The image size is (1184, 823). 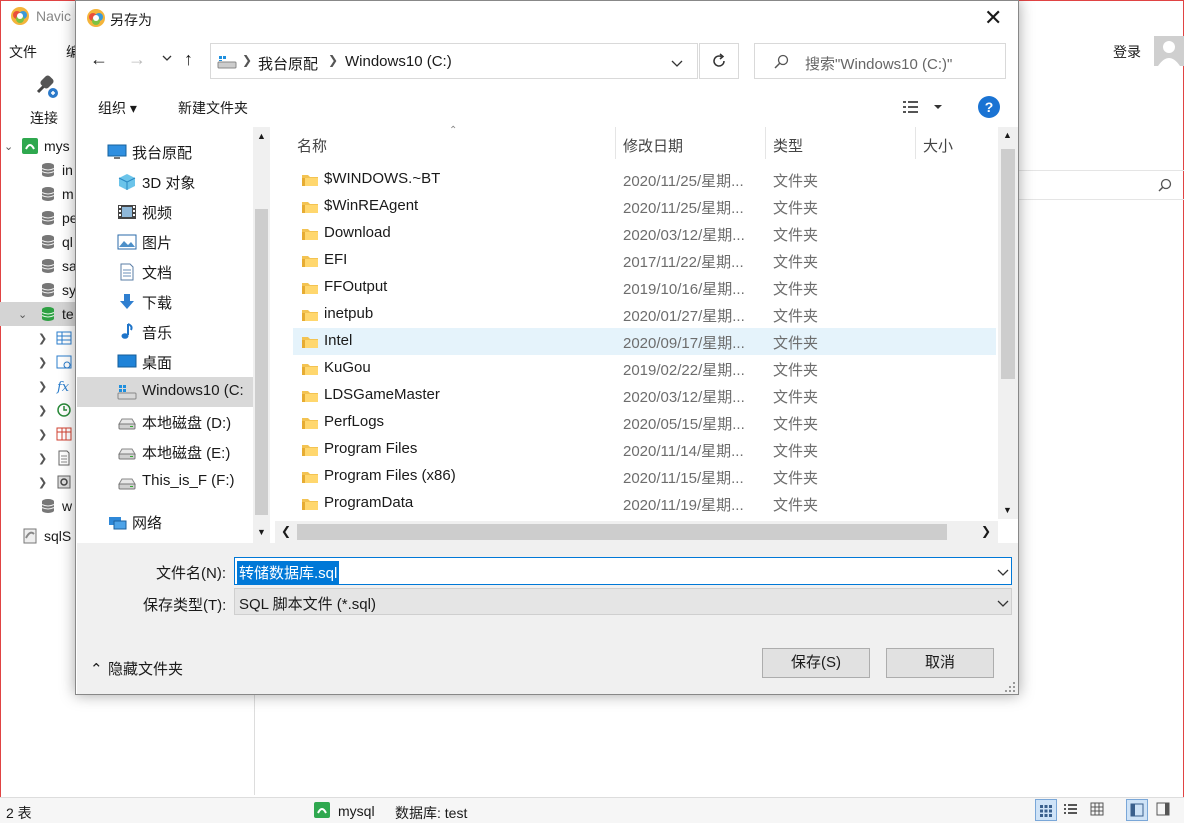 What do you see at coordinates (1046, 810) in the screenshot?
I see `grid-view-button` at bounding box center [1046, 810].